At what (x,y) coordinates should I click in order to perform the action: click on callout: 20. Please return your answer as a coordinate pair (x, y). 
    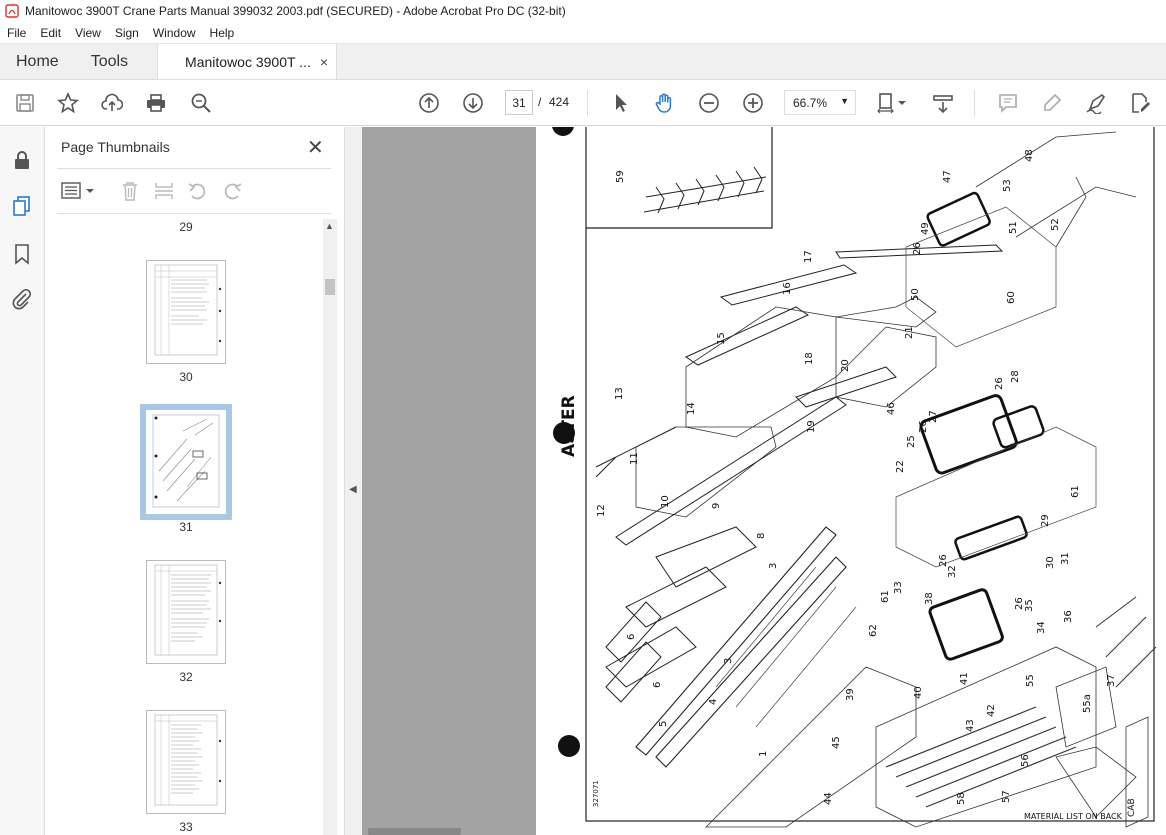
    Looking at the image, I should click on (845, 365).